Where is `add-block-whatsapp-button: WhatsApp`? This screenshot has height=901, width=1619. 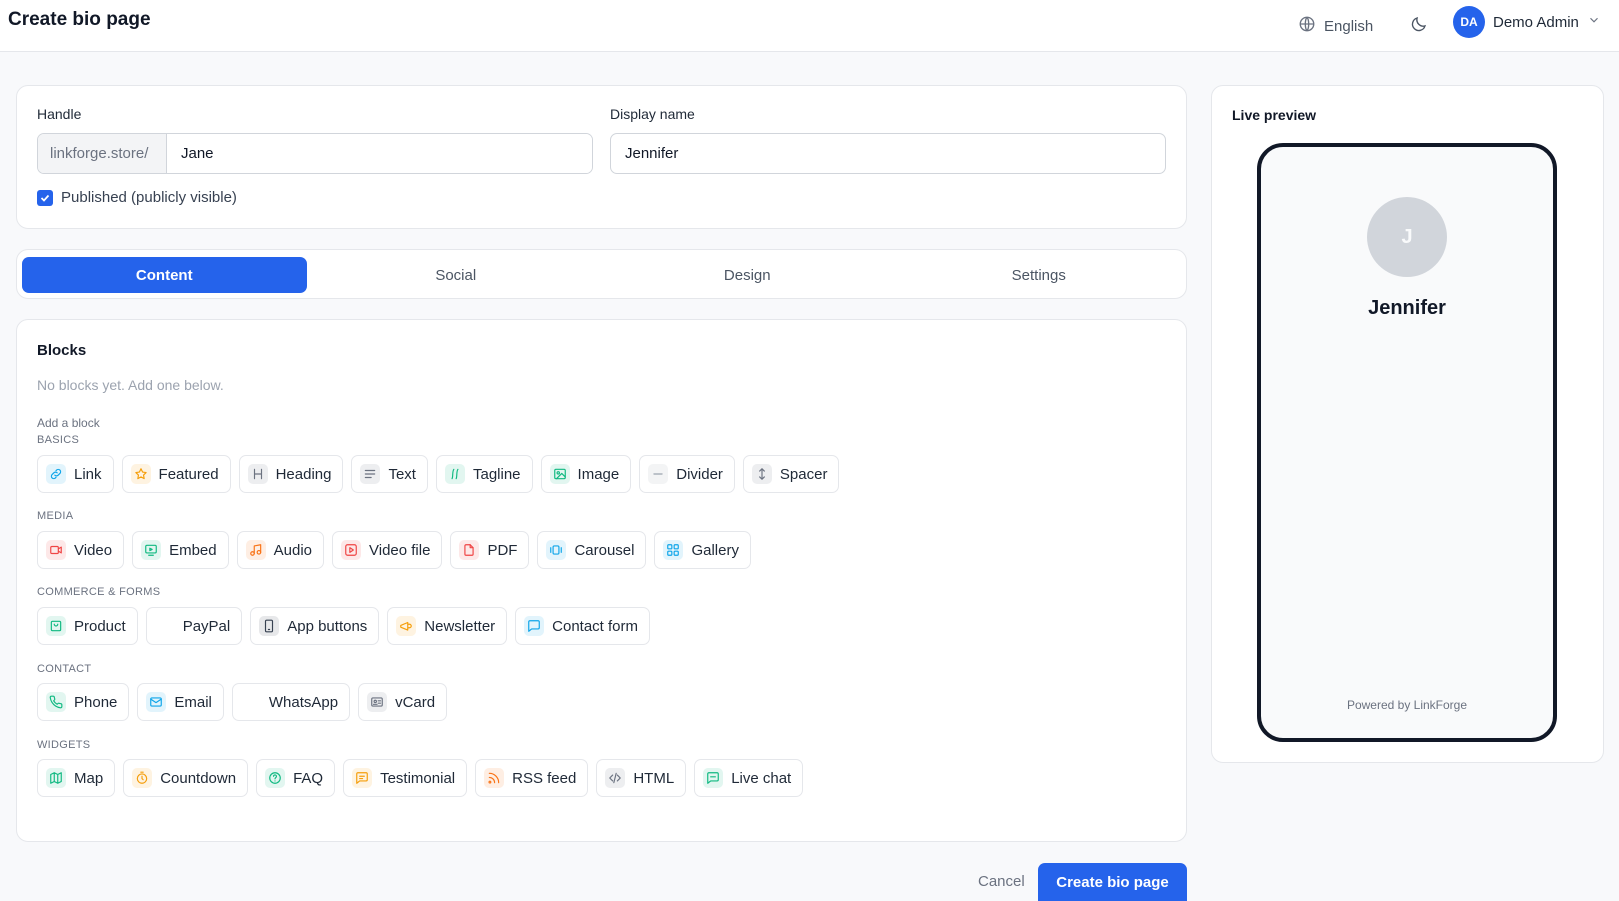
add-block-whatsapp-button: WhatsApp is located at coordinates (291, 702).